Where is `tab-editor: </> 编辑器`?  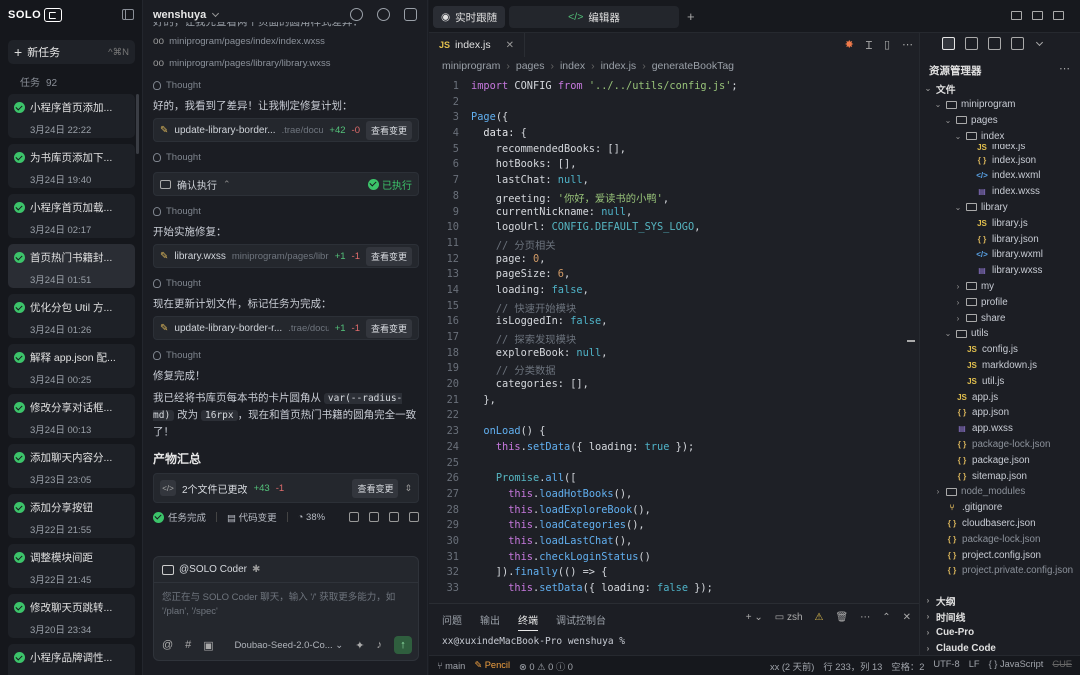 tab-editor: </> 编辑器 is located at coordinates (594, 17).